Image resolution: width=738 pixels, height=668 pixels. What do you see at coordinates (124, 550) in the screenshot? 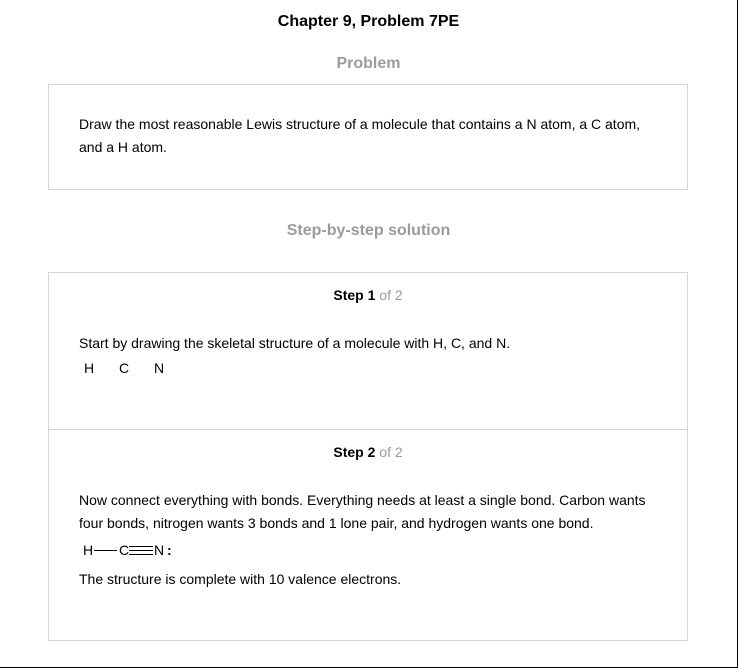
I see `lewis-atom-c: C` at bounding box center [124, 550].